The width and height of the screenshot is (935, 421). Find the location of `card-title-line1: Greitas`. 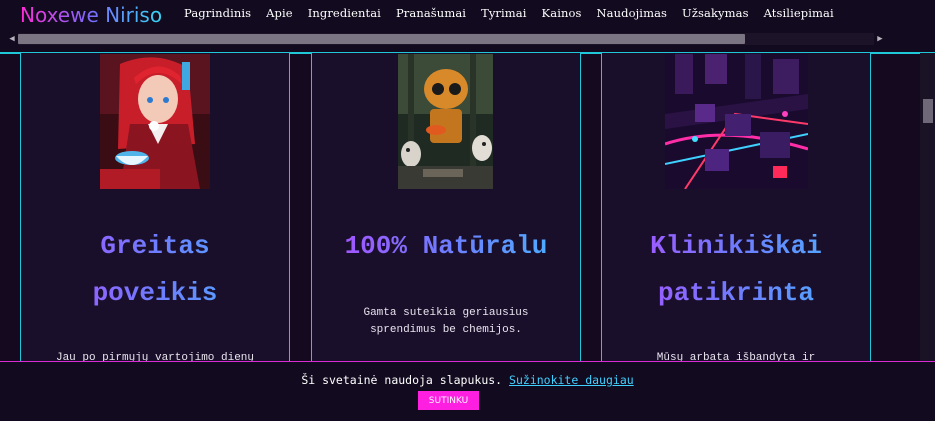

card-title-line1: Greitas is located at coordinates (155, 246).